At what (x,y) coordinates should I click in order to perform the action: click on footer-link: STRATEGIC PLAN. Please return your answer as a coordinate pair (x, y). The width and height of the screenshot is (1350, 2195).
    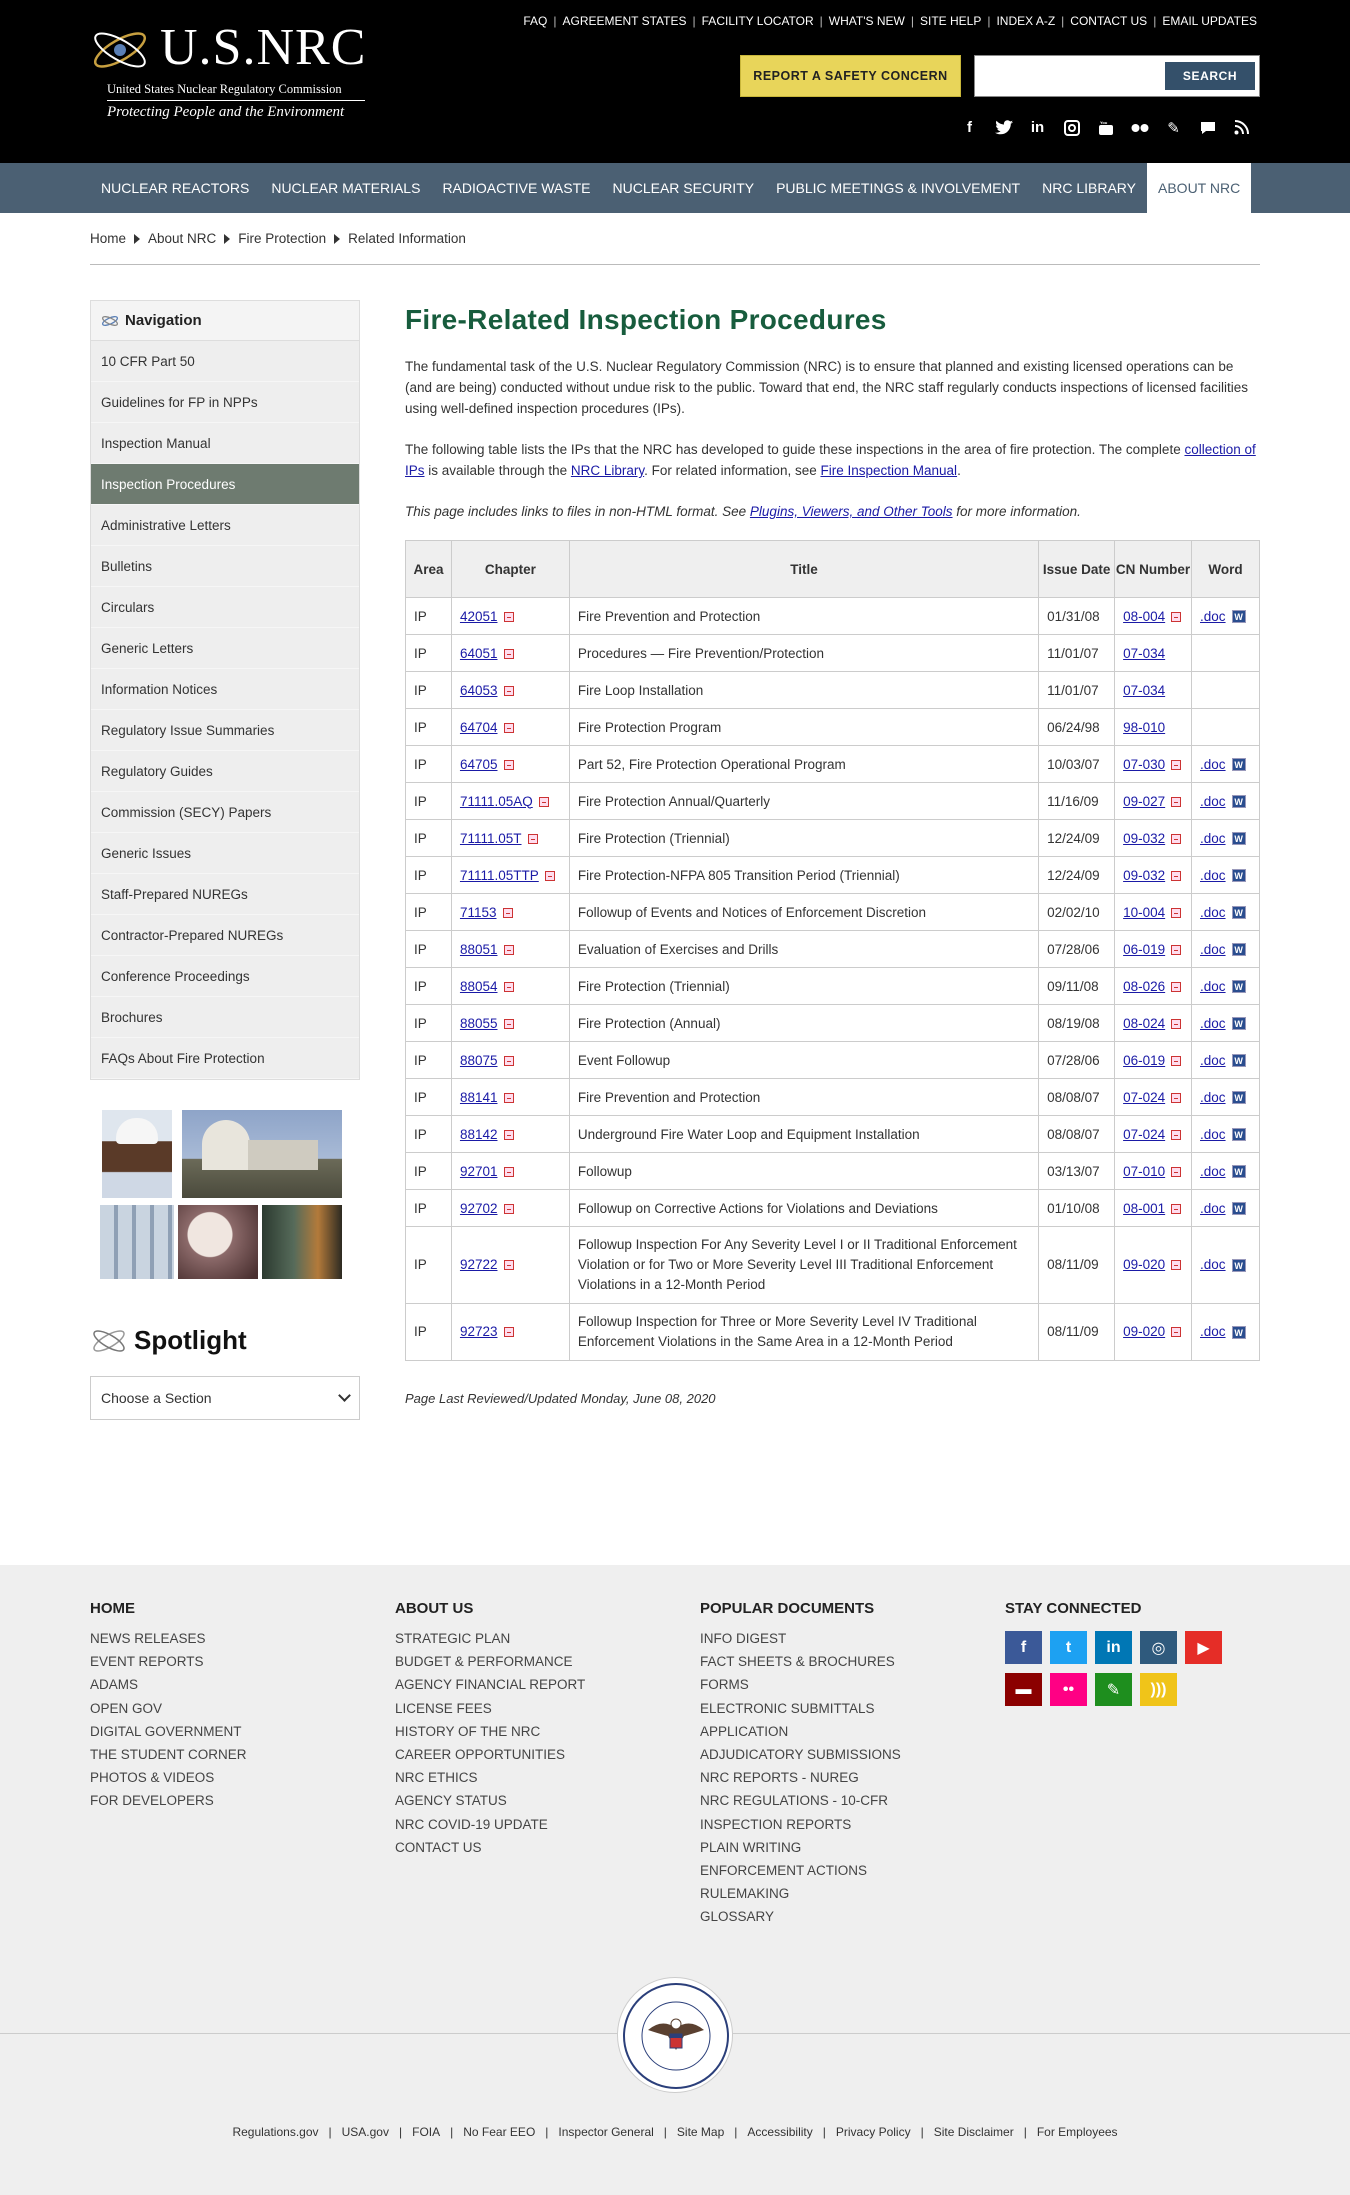
    Looking at the image, I should click on (490, 1642).